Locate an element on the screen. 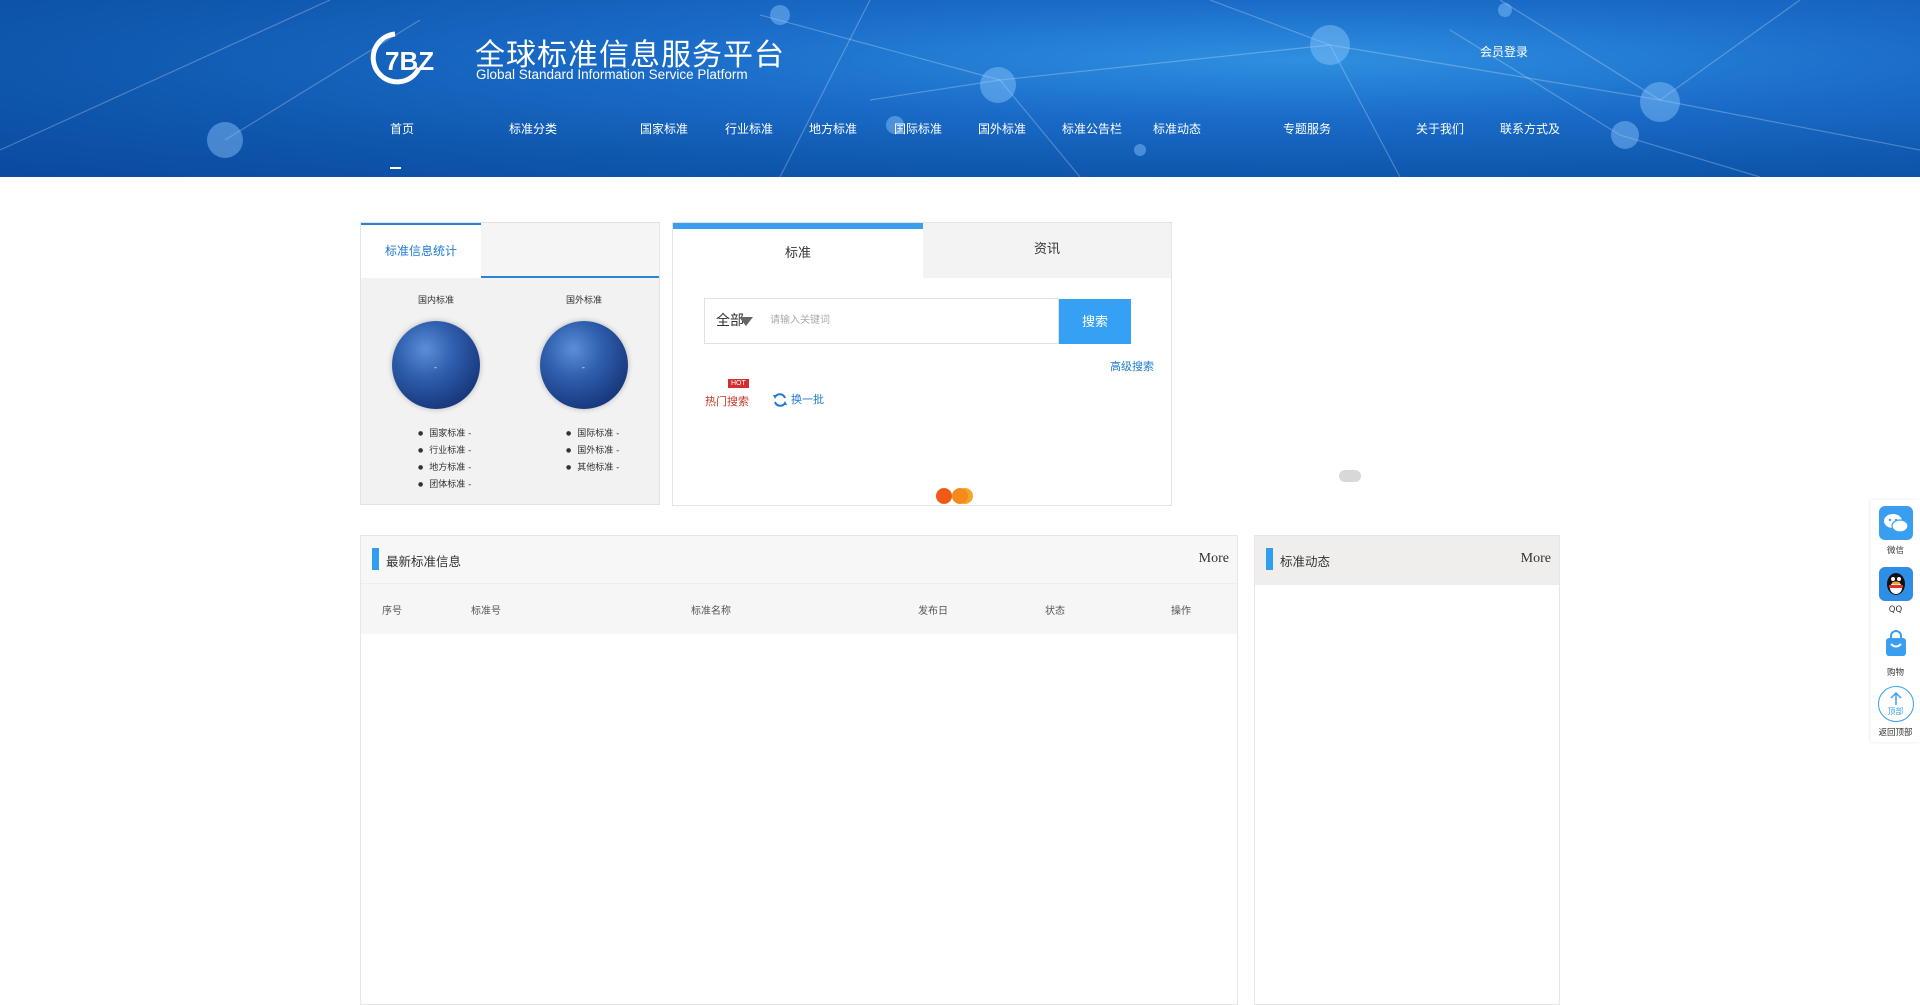 This screenshot has height=1005, width=1920. nav-item-national: 国家标准 is located at coordinates (664, 128).